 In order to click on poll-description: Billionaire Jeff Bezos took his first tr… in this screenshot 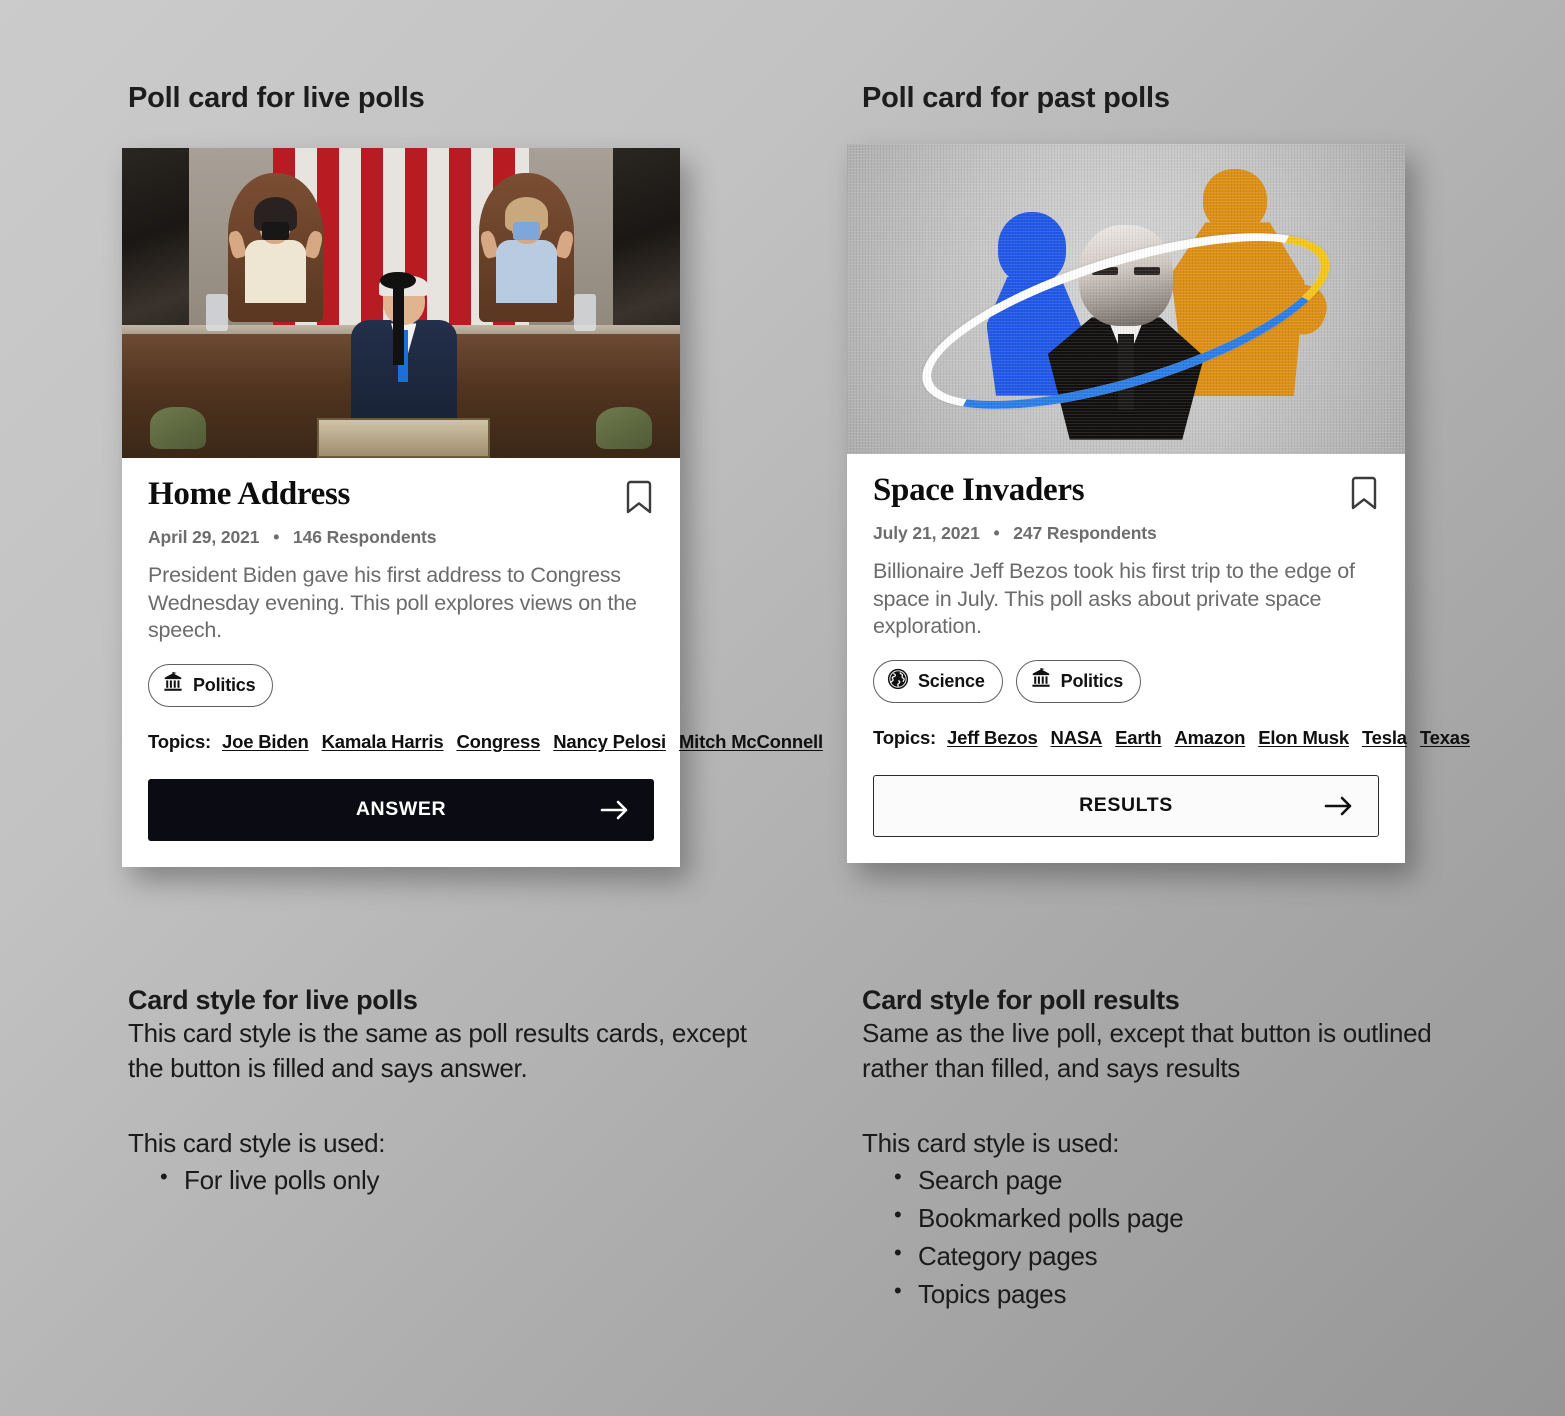, I will do `click(1114, 599)`.